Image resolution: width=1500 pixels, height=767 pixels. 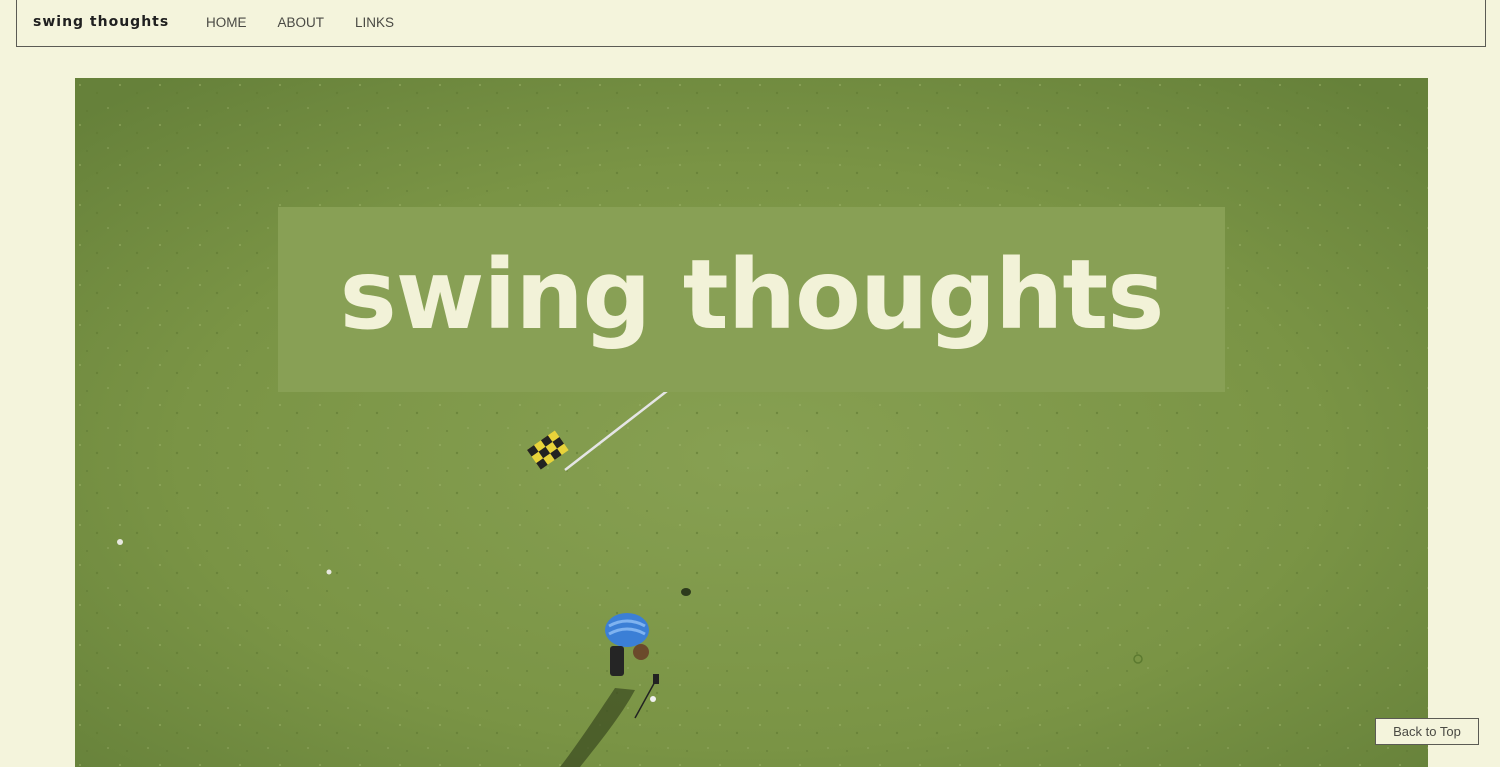 What do you see at coordinates (374, 22) in the screenshot?
I see `nav-link-links: LINKS` at bounding box center [374, 22].